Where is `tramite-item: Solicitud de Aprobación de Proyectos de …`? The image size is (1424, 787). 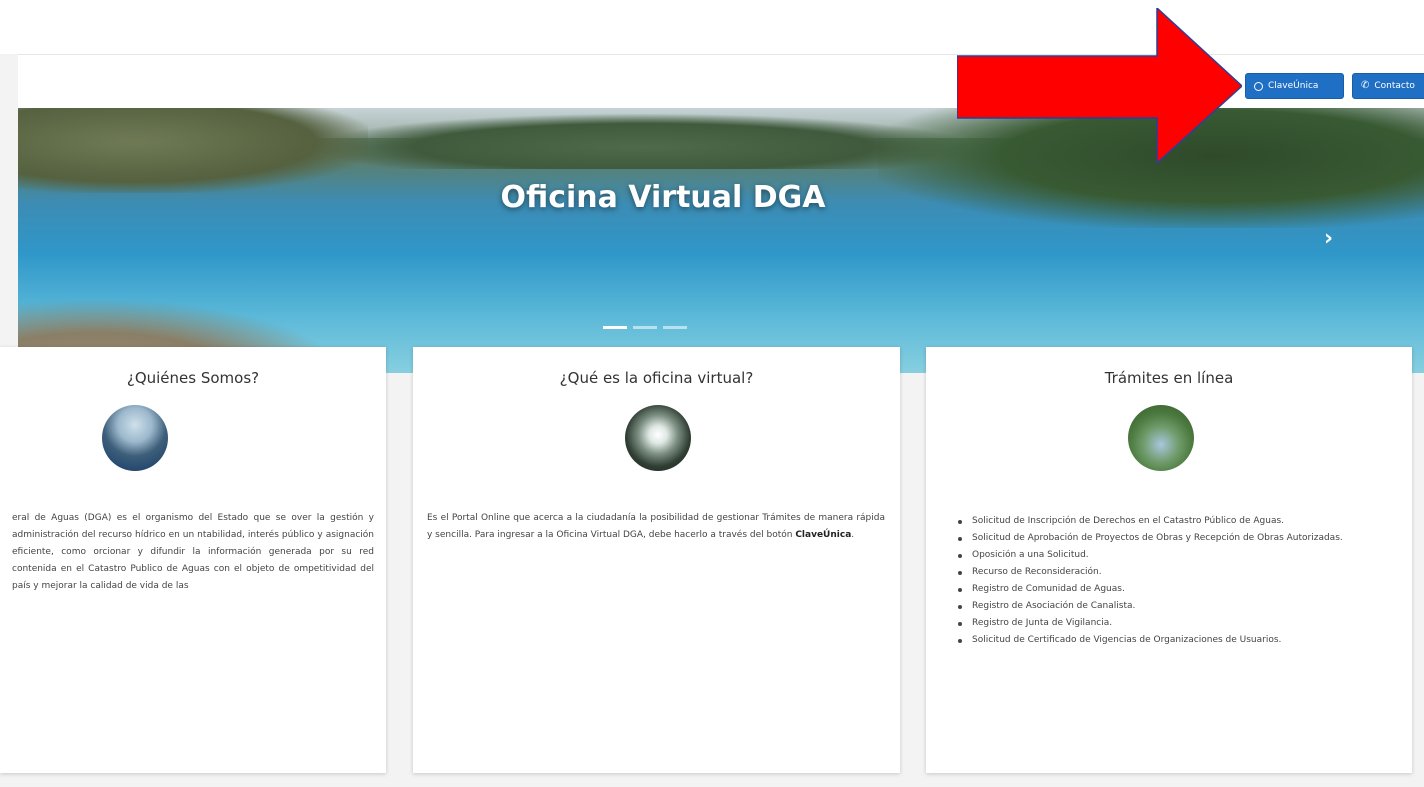 tramite-item: Solicitud de Aprobación de Proyectos de … is located at coordinates (1181, 538).